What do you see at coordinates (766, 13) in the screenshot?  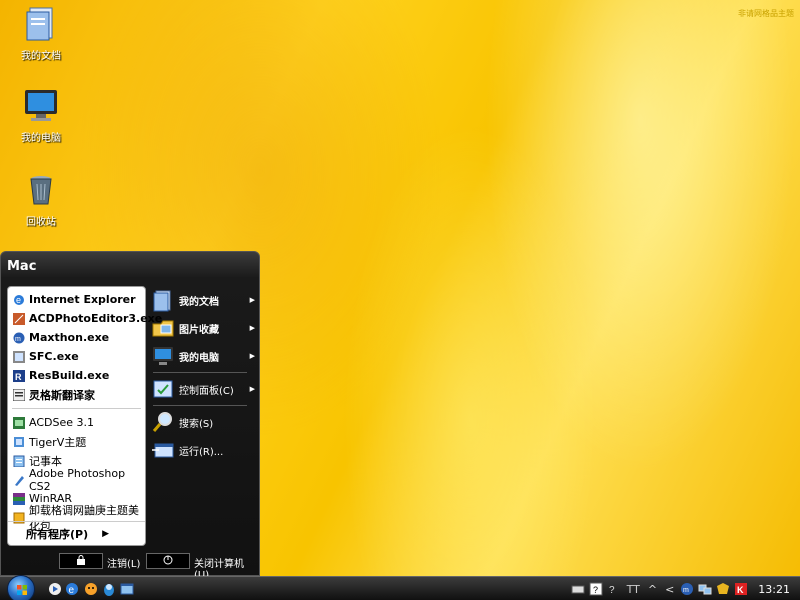 I see `watermark: 非请网格品主题` at bounding box center [766, 13].